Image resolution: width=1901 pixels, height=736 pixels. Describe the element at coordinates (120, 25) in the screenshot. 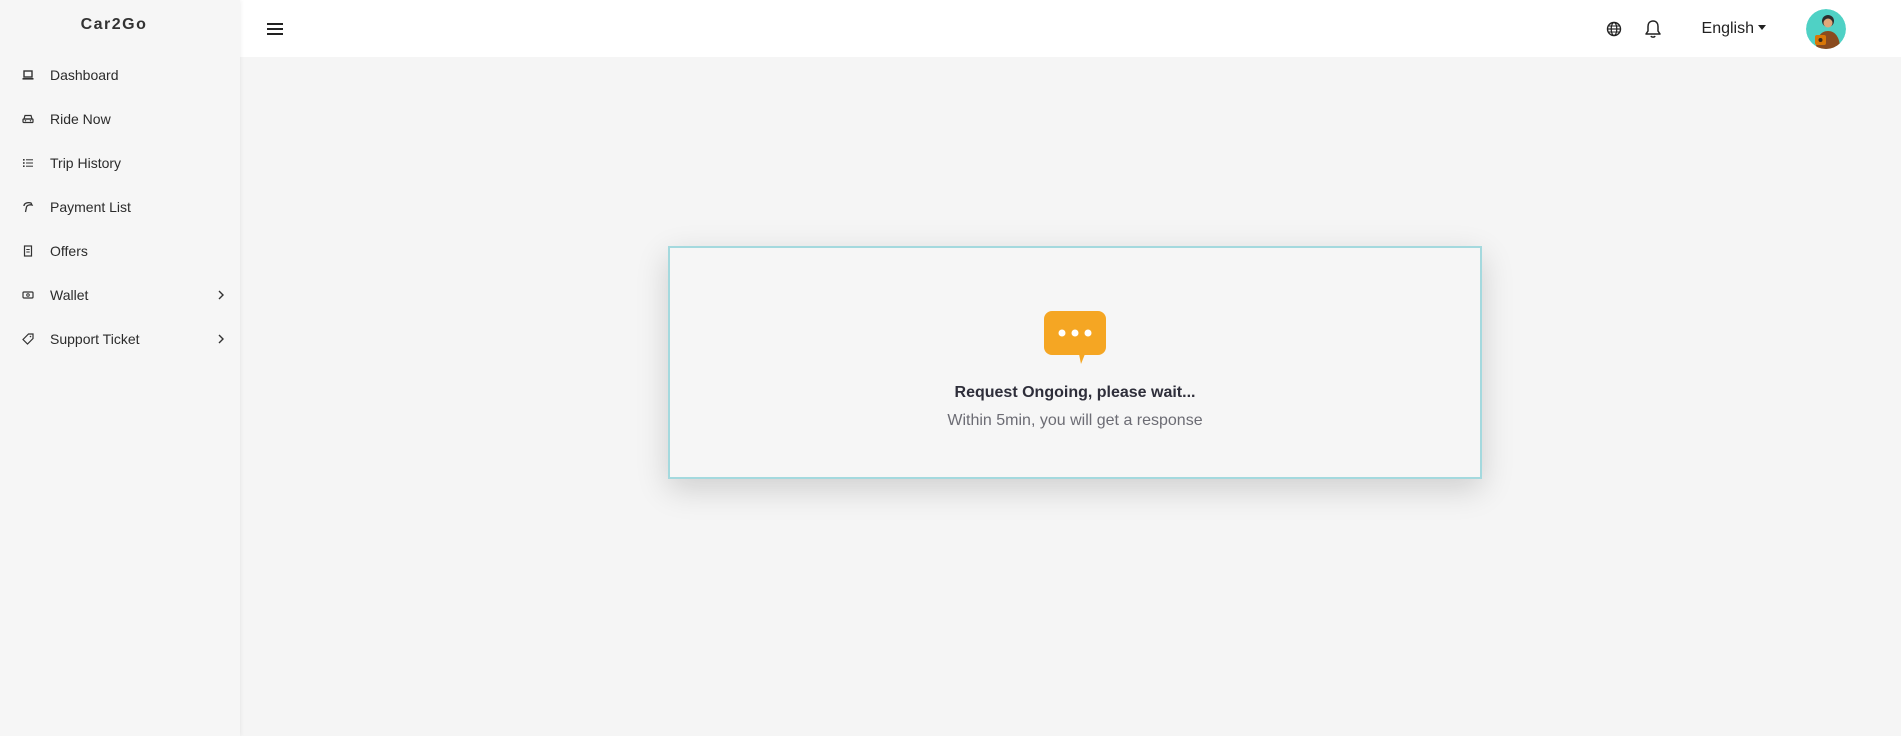

I see `brand-logo-text: Car2Go` at that location.